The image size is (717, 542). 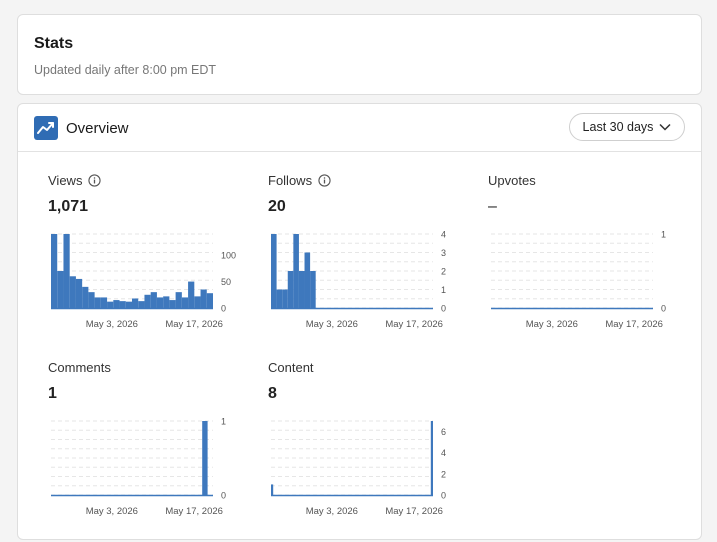 I want to click on metric-follows: Follows 20 0 1 2 3 4 May 3, 2026 May 17, 2026, so click(x=363, y=251).